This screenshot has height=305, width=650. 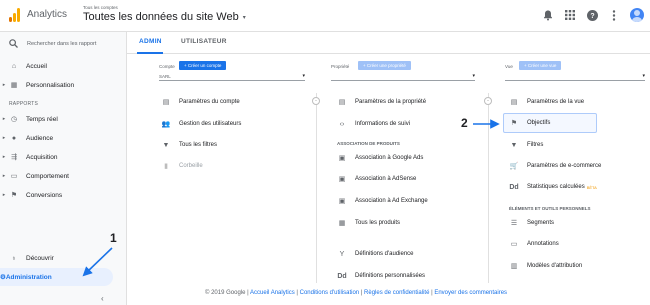 I want to click on sidebar-item-discover: ♁ Découvrir, so click(x=63, y=258).